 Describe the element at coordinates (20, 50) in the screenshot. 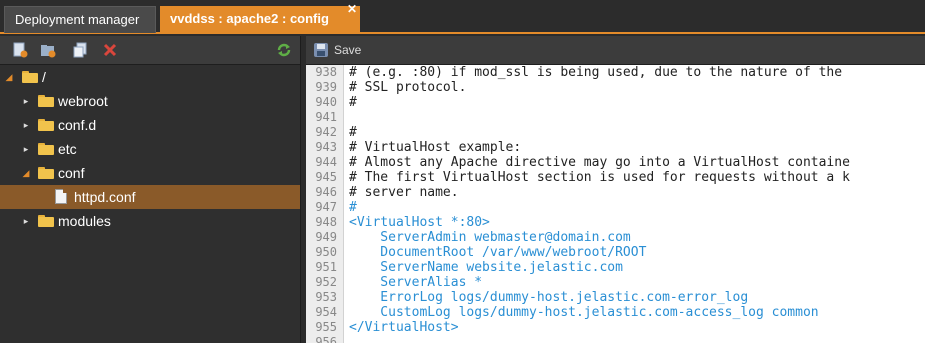

I see `new-file-icon` at that location.